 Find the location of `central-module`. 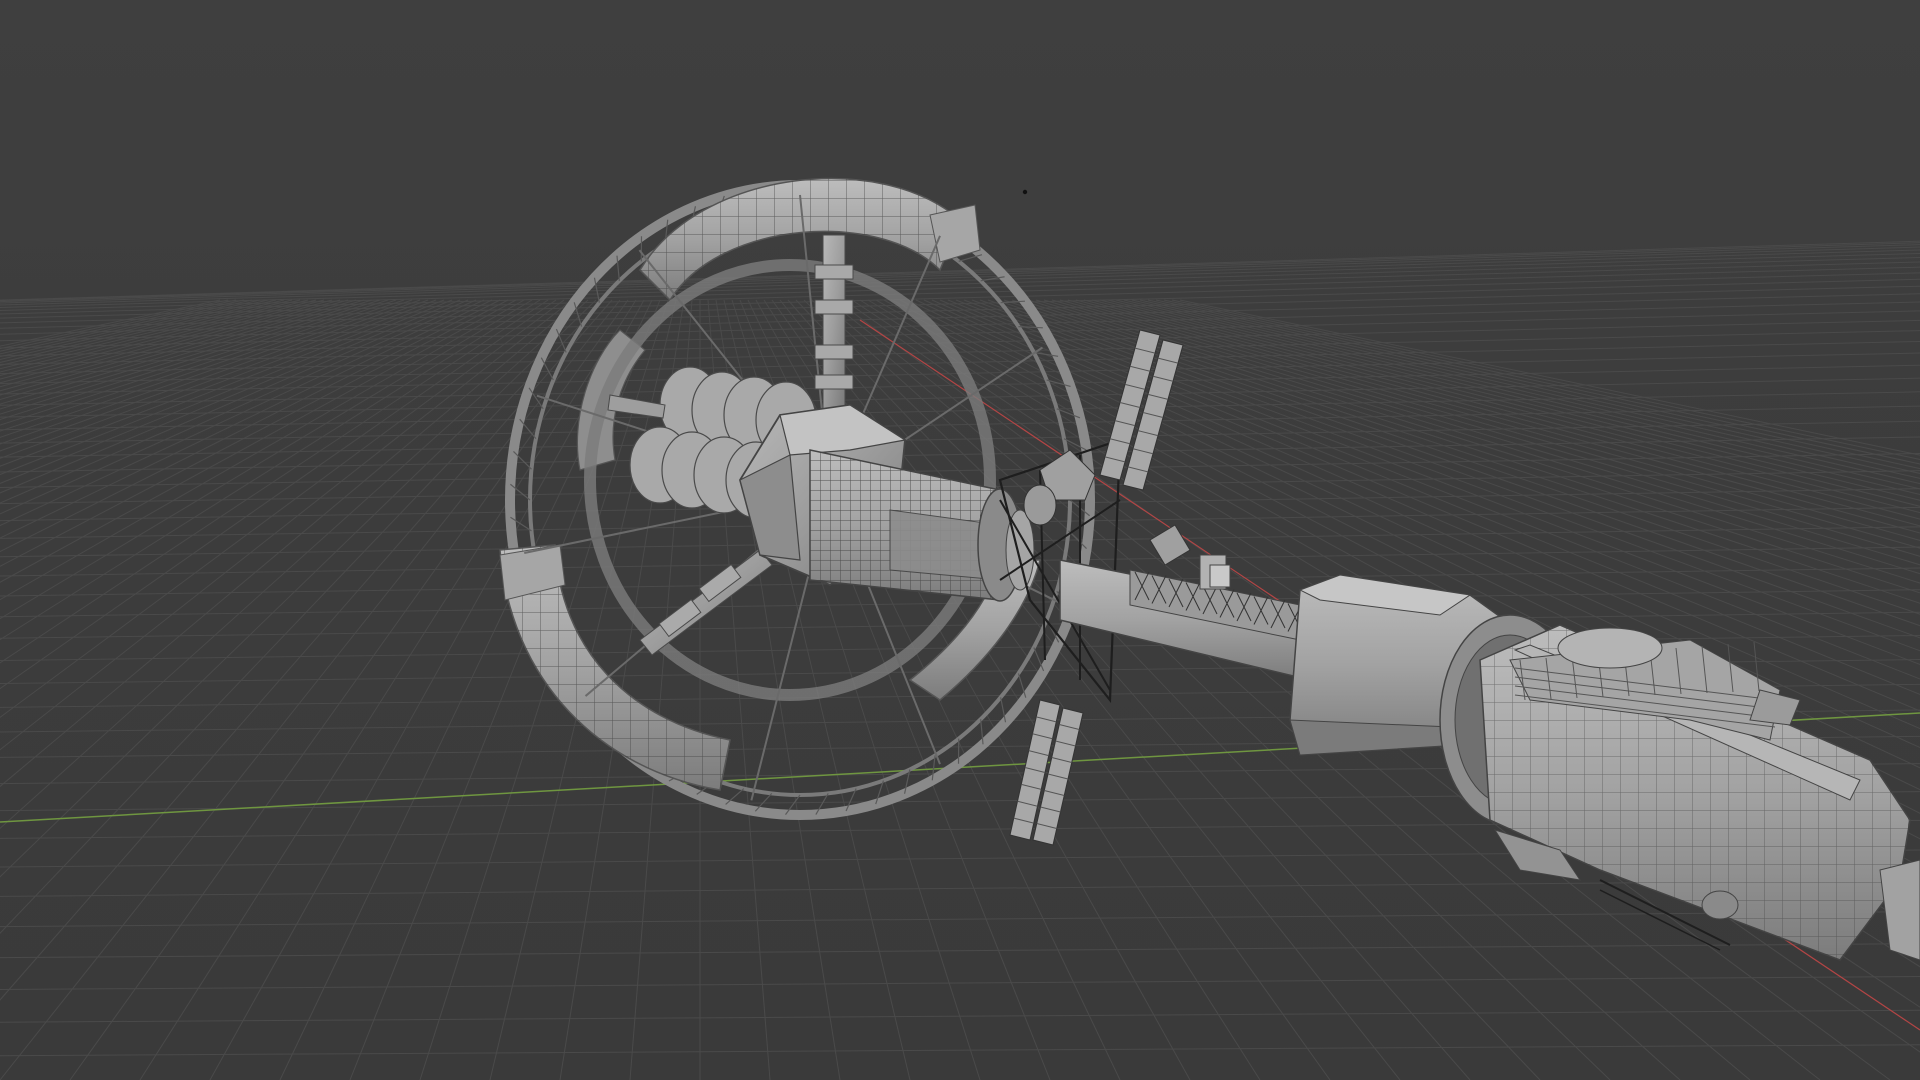

central-module is located at coordinates (922, 525).